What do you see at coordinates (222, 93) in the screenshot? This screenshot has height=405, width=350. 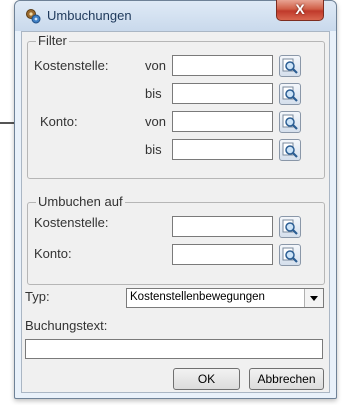 I see `filter-kostenstelle-bis-input` at bounding box center [222, 93].